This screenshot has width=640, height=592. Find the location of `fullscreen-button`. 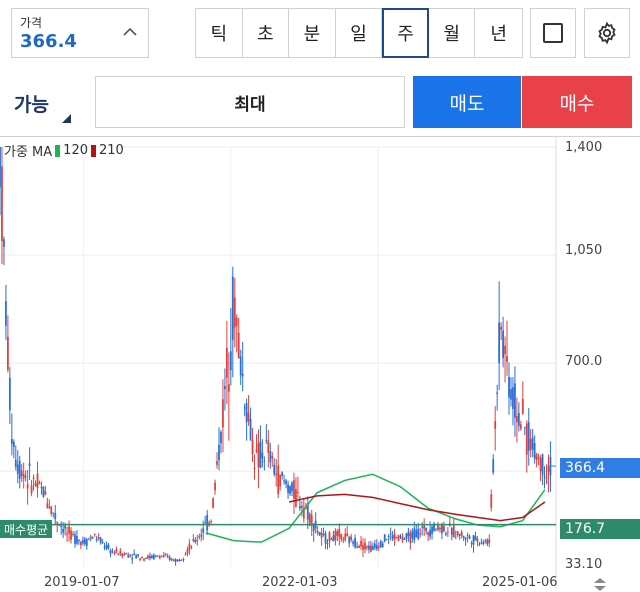

fullscreen-button is located at coordinates (553, 33).